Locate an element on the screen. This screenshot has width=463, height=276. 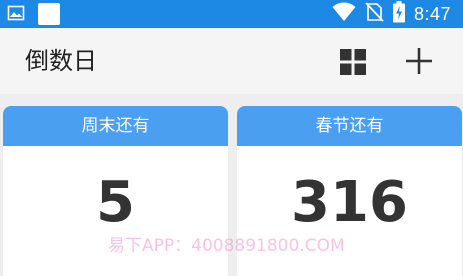
image-icon is located at coordinates (16, 15).